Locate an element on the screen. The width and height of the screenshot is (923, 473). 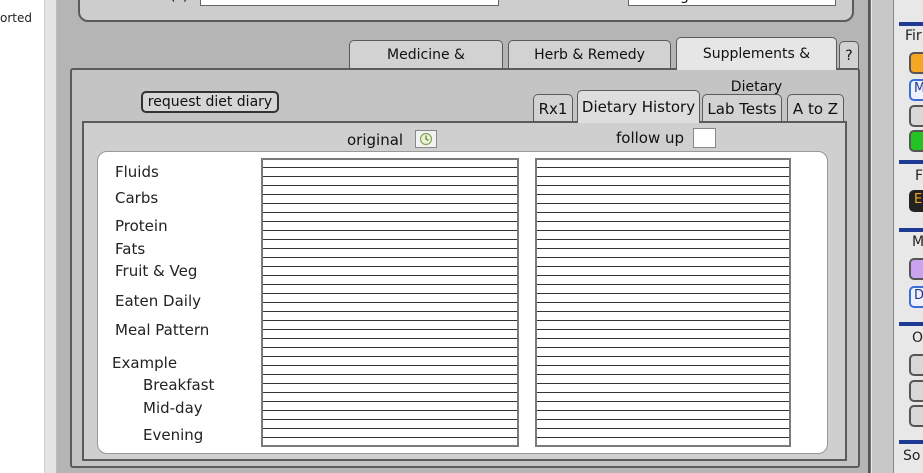
sidebar-blue-button: M is located at coordinates (916, 90).